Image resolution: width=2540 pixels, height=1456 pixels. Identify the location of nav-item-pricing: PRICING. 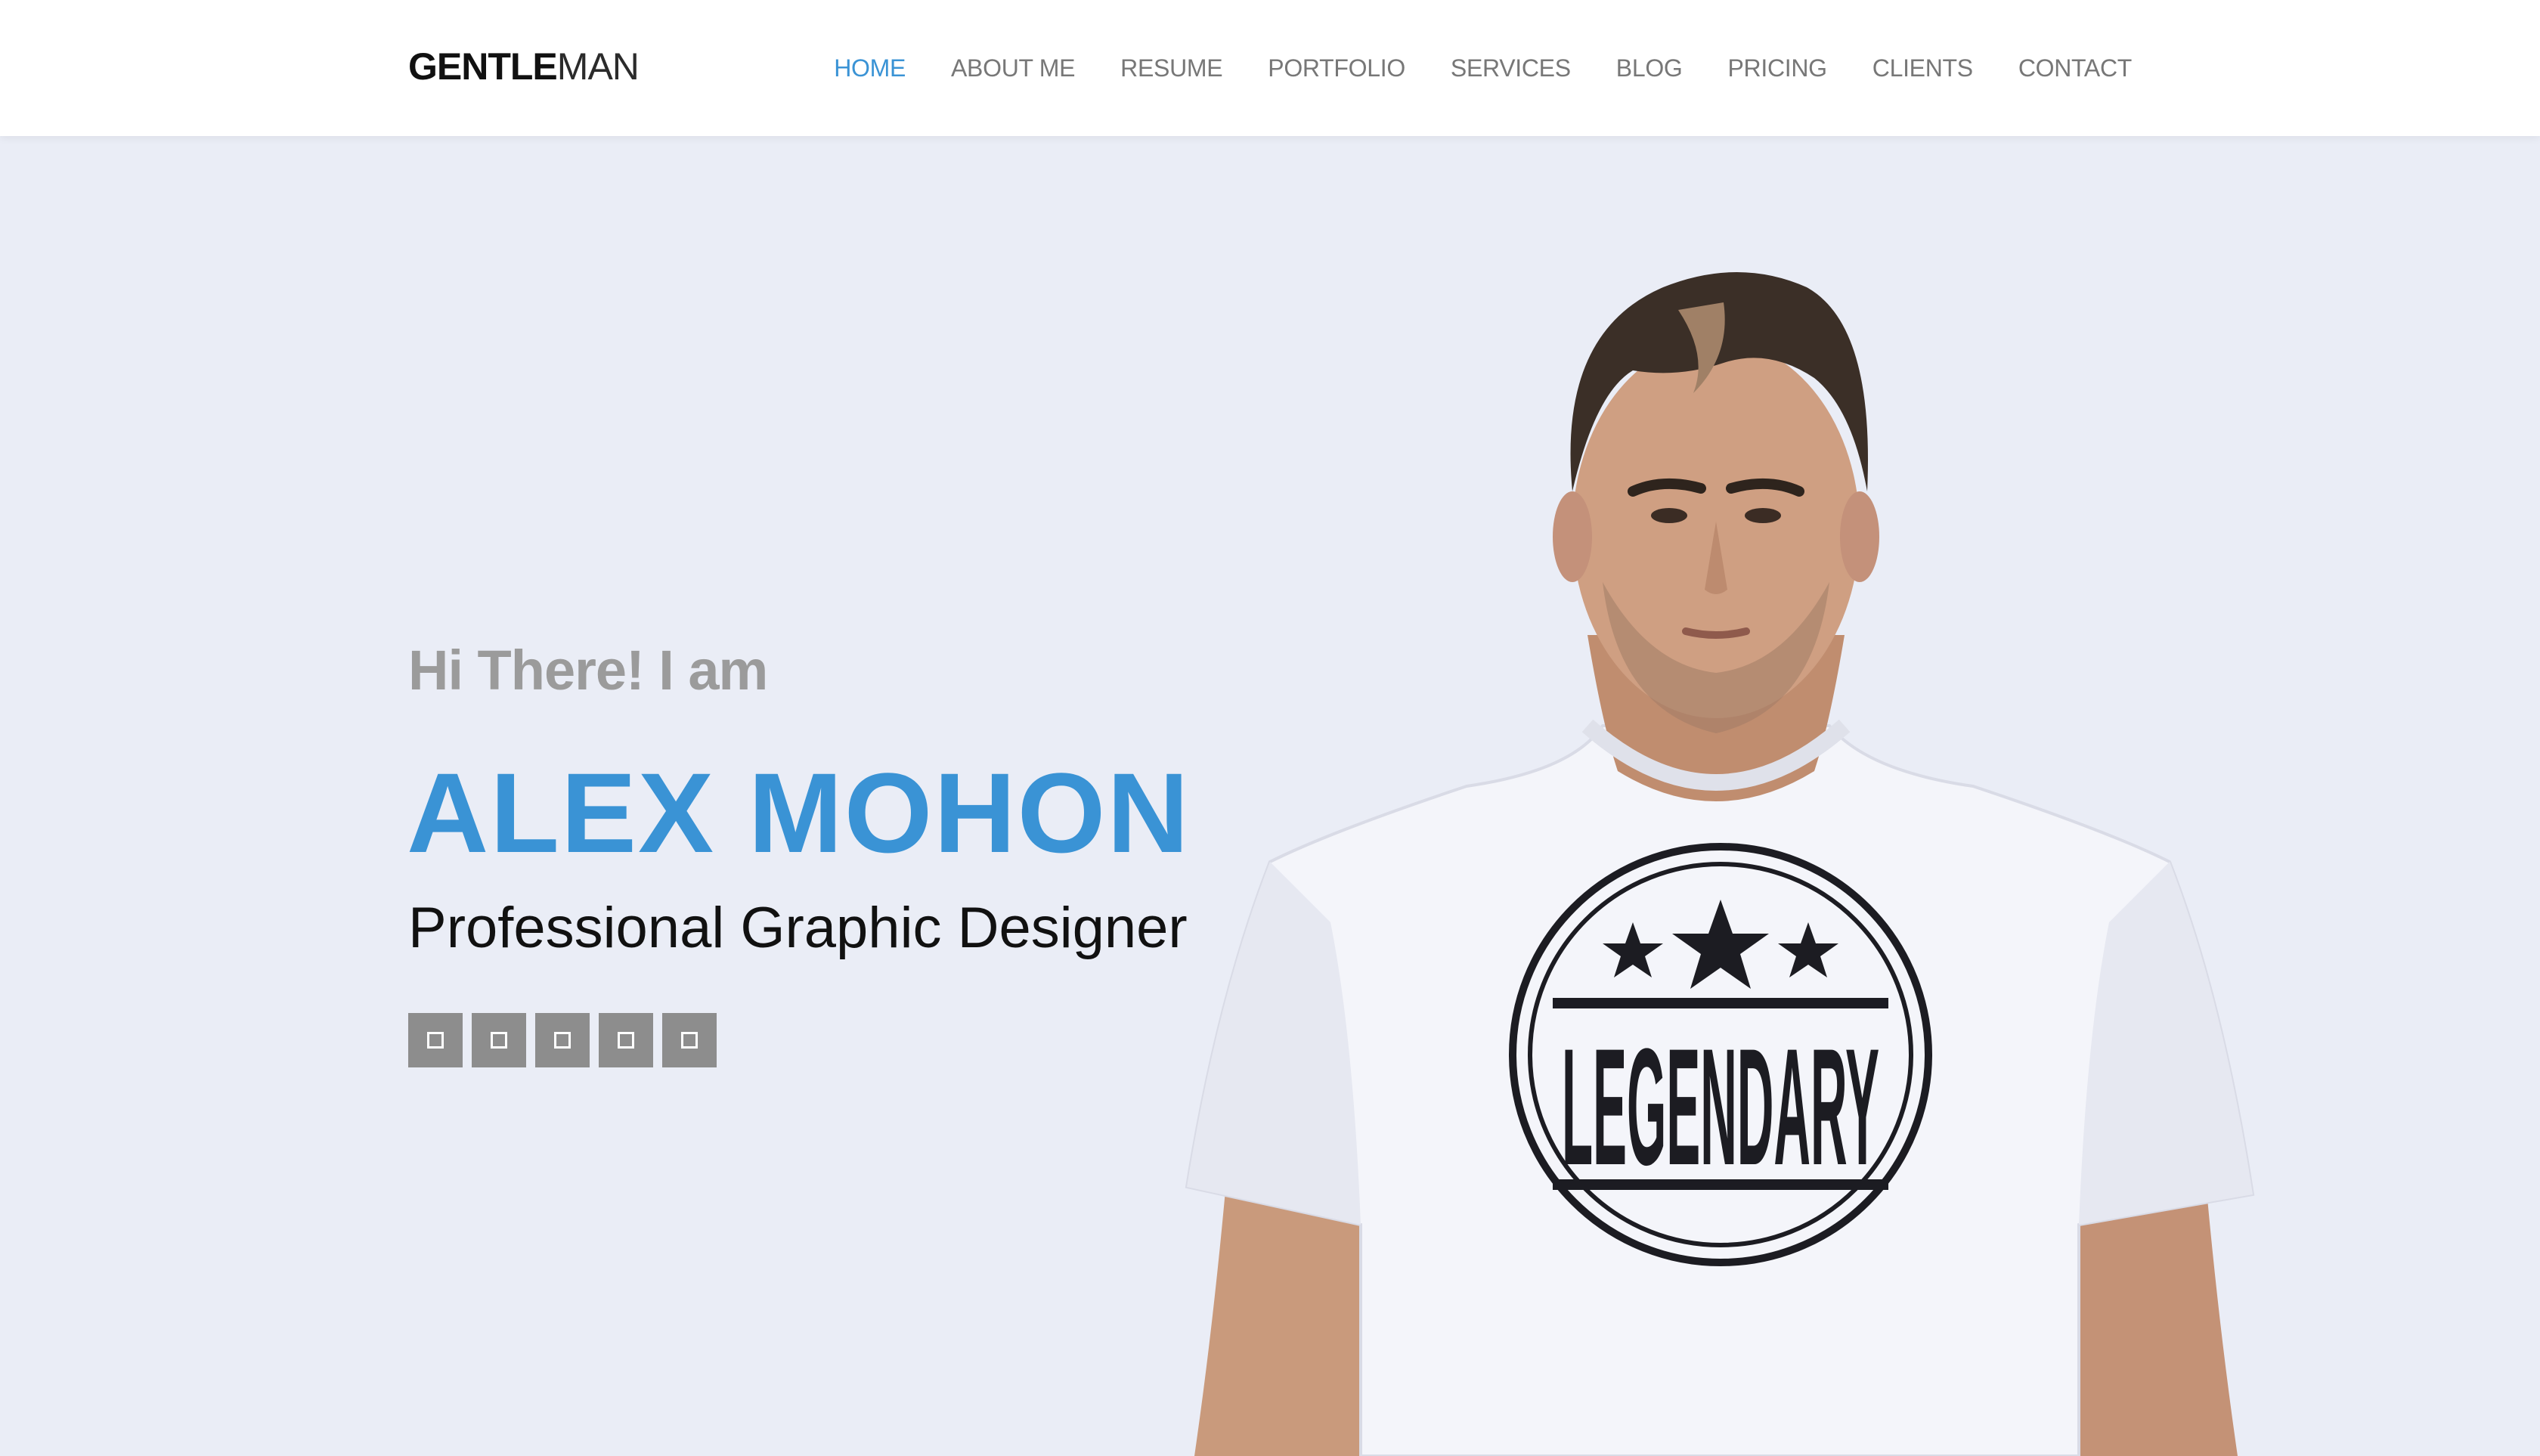
(1778, 68).